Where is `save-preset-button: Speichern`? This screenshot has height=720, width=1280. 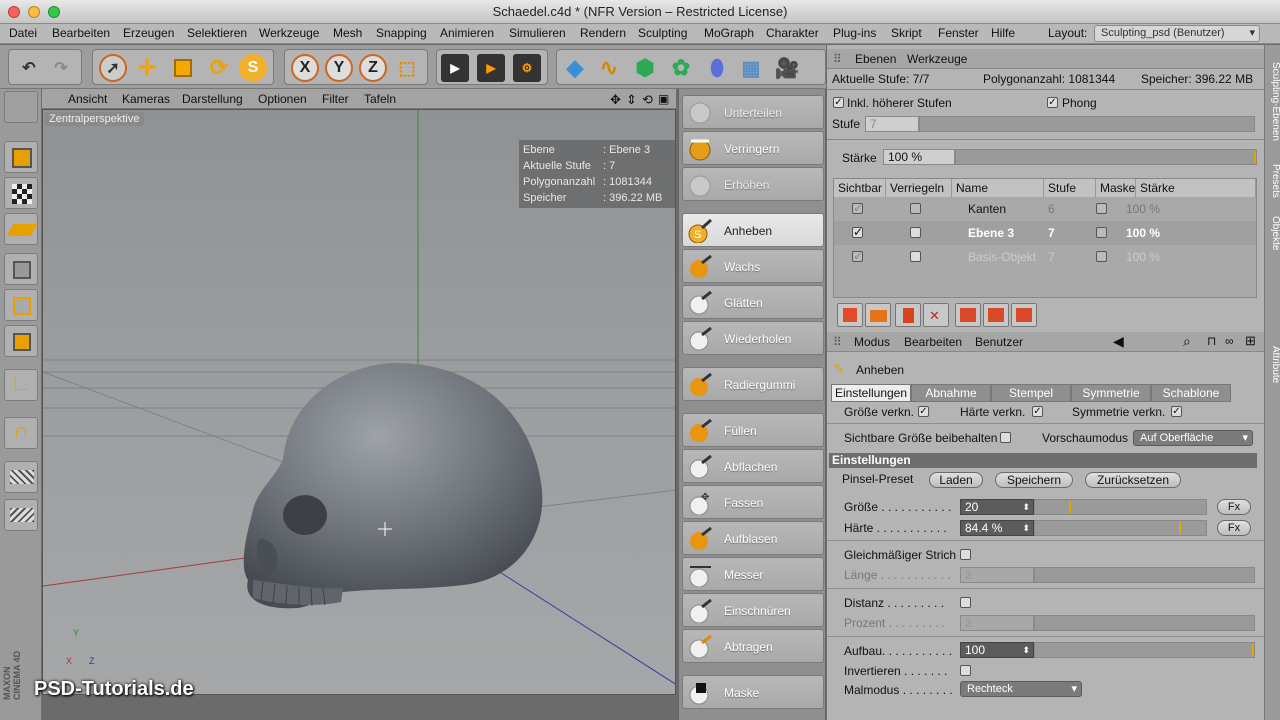 save-preset-button: Speichern is located at coordinates (1034, 480).